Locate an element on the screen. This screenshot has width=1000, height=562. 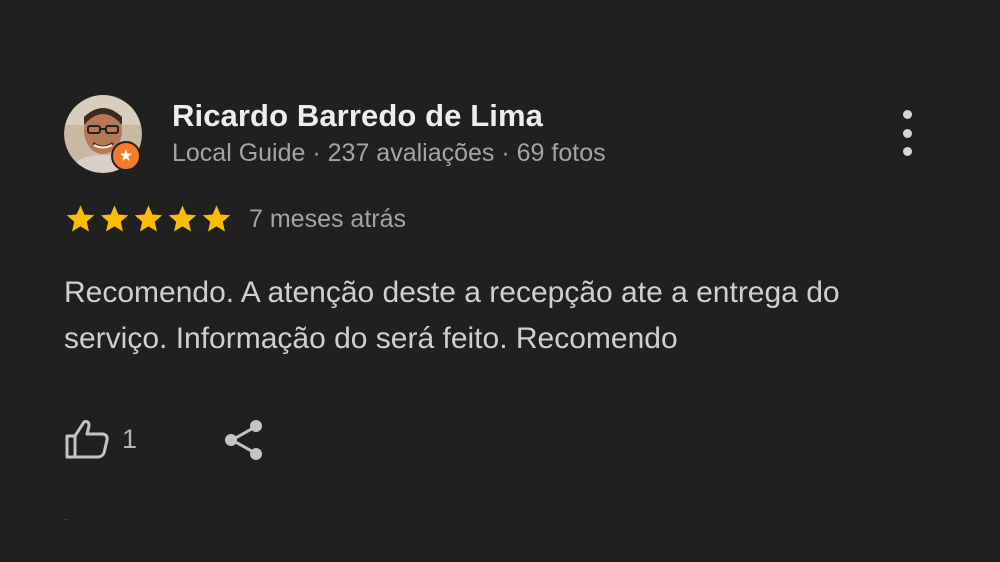
review-time: 7 meses atrás is located at coordinates (328, 219).